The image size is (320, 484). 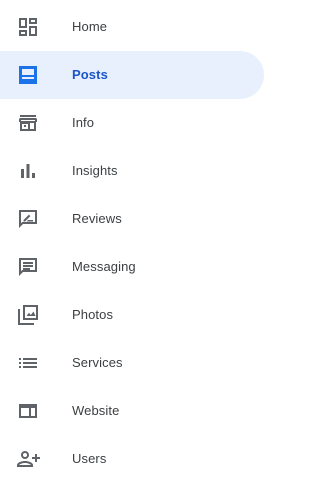 What do you see at coordinates (132, 219) in the screenshot?
I see `sidebar-item-reviews: Reviews` at bounding box center [132, 219].